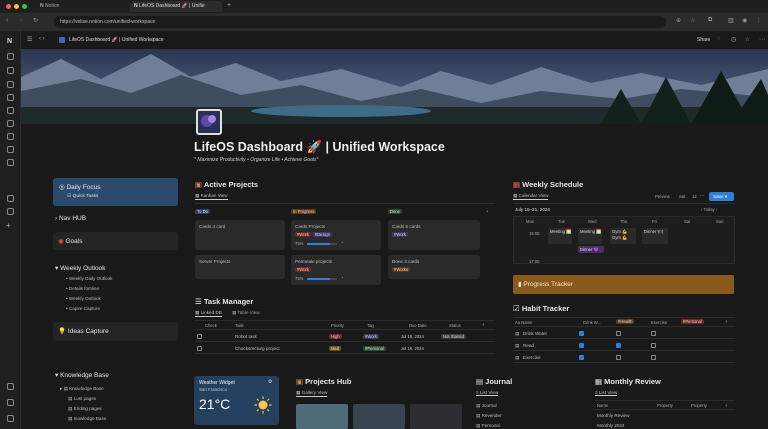  I want to click on daily-focus-callout: ◎ Daily Focus ☑ Quick Tasks, so click(115, 192).